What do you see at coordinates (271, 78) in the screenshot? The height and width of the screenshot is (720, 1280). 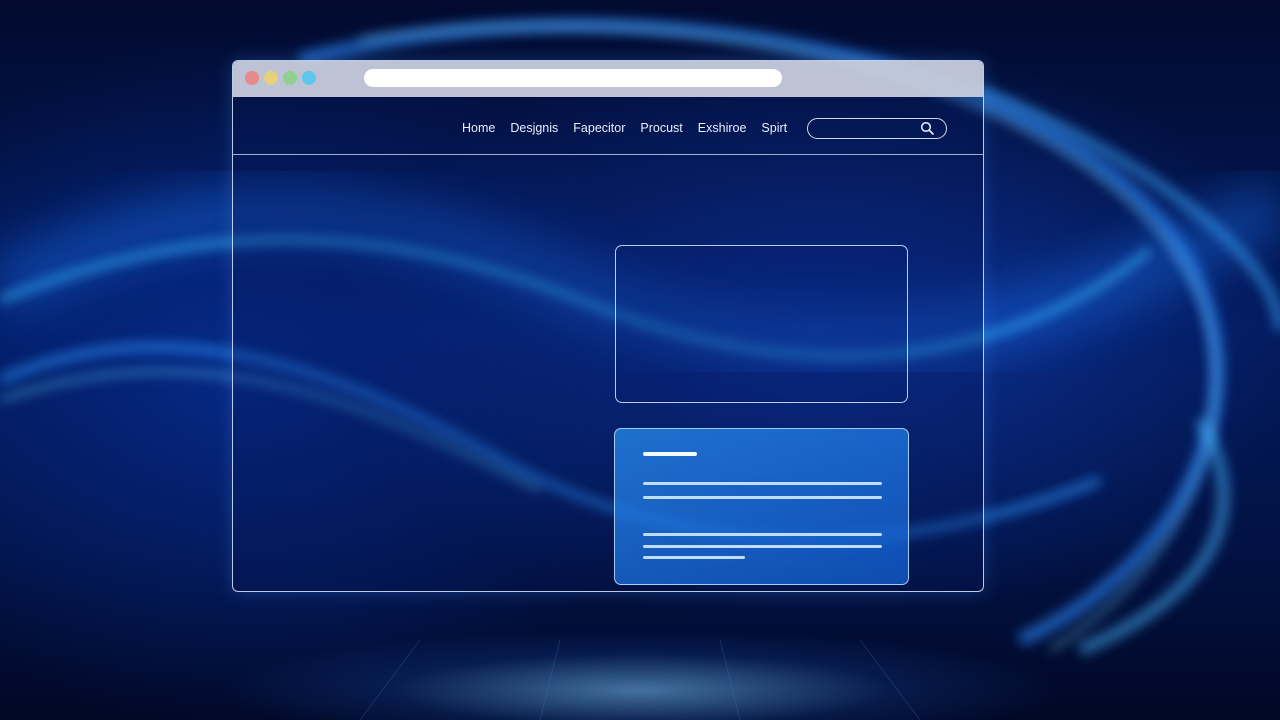 I see `minimize-button` at bounding box center [271, 78].